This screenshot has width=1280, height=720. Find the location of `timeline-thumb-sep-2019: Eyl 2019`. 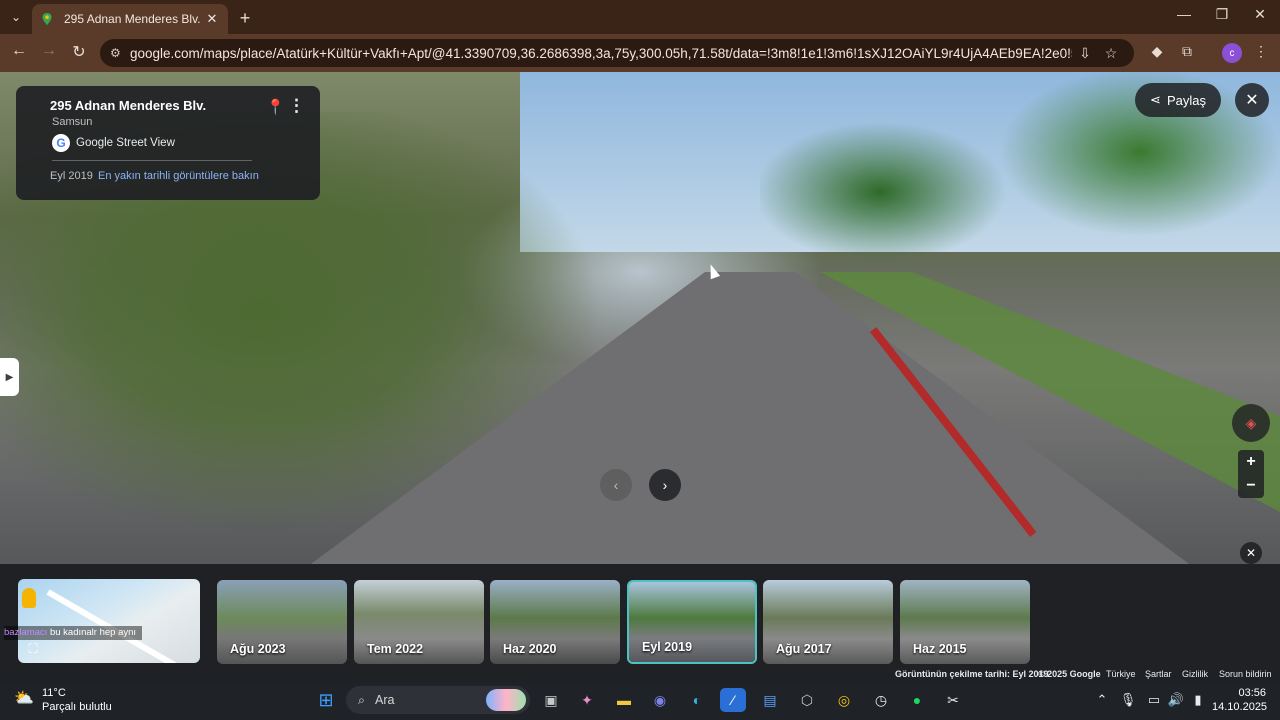

timeline-thumb-sep-2019: Eyl 2019 is located at coordinates (692, 622).